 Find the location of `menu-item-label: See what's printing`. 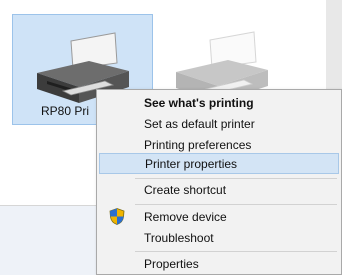

menu-item-label: See what's printing is located at coordinates (199, 103).